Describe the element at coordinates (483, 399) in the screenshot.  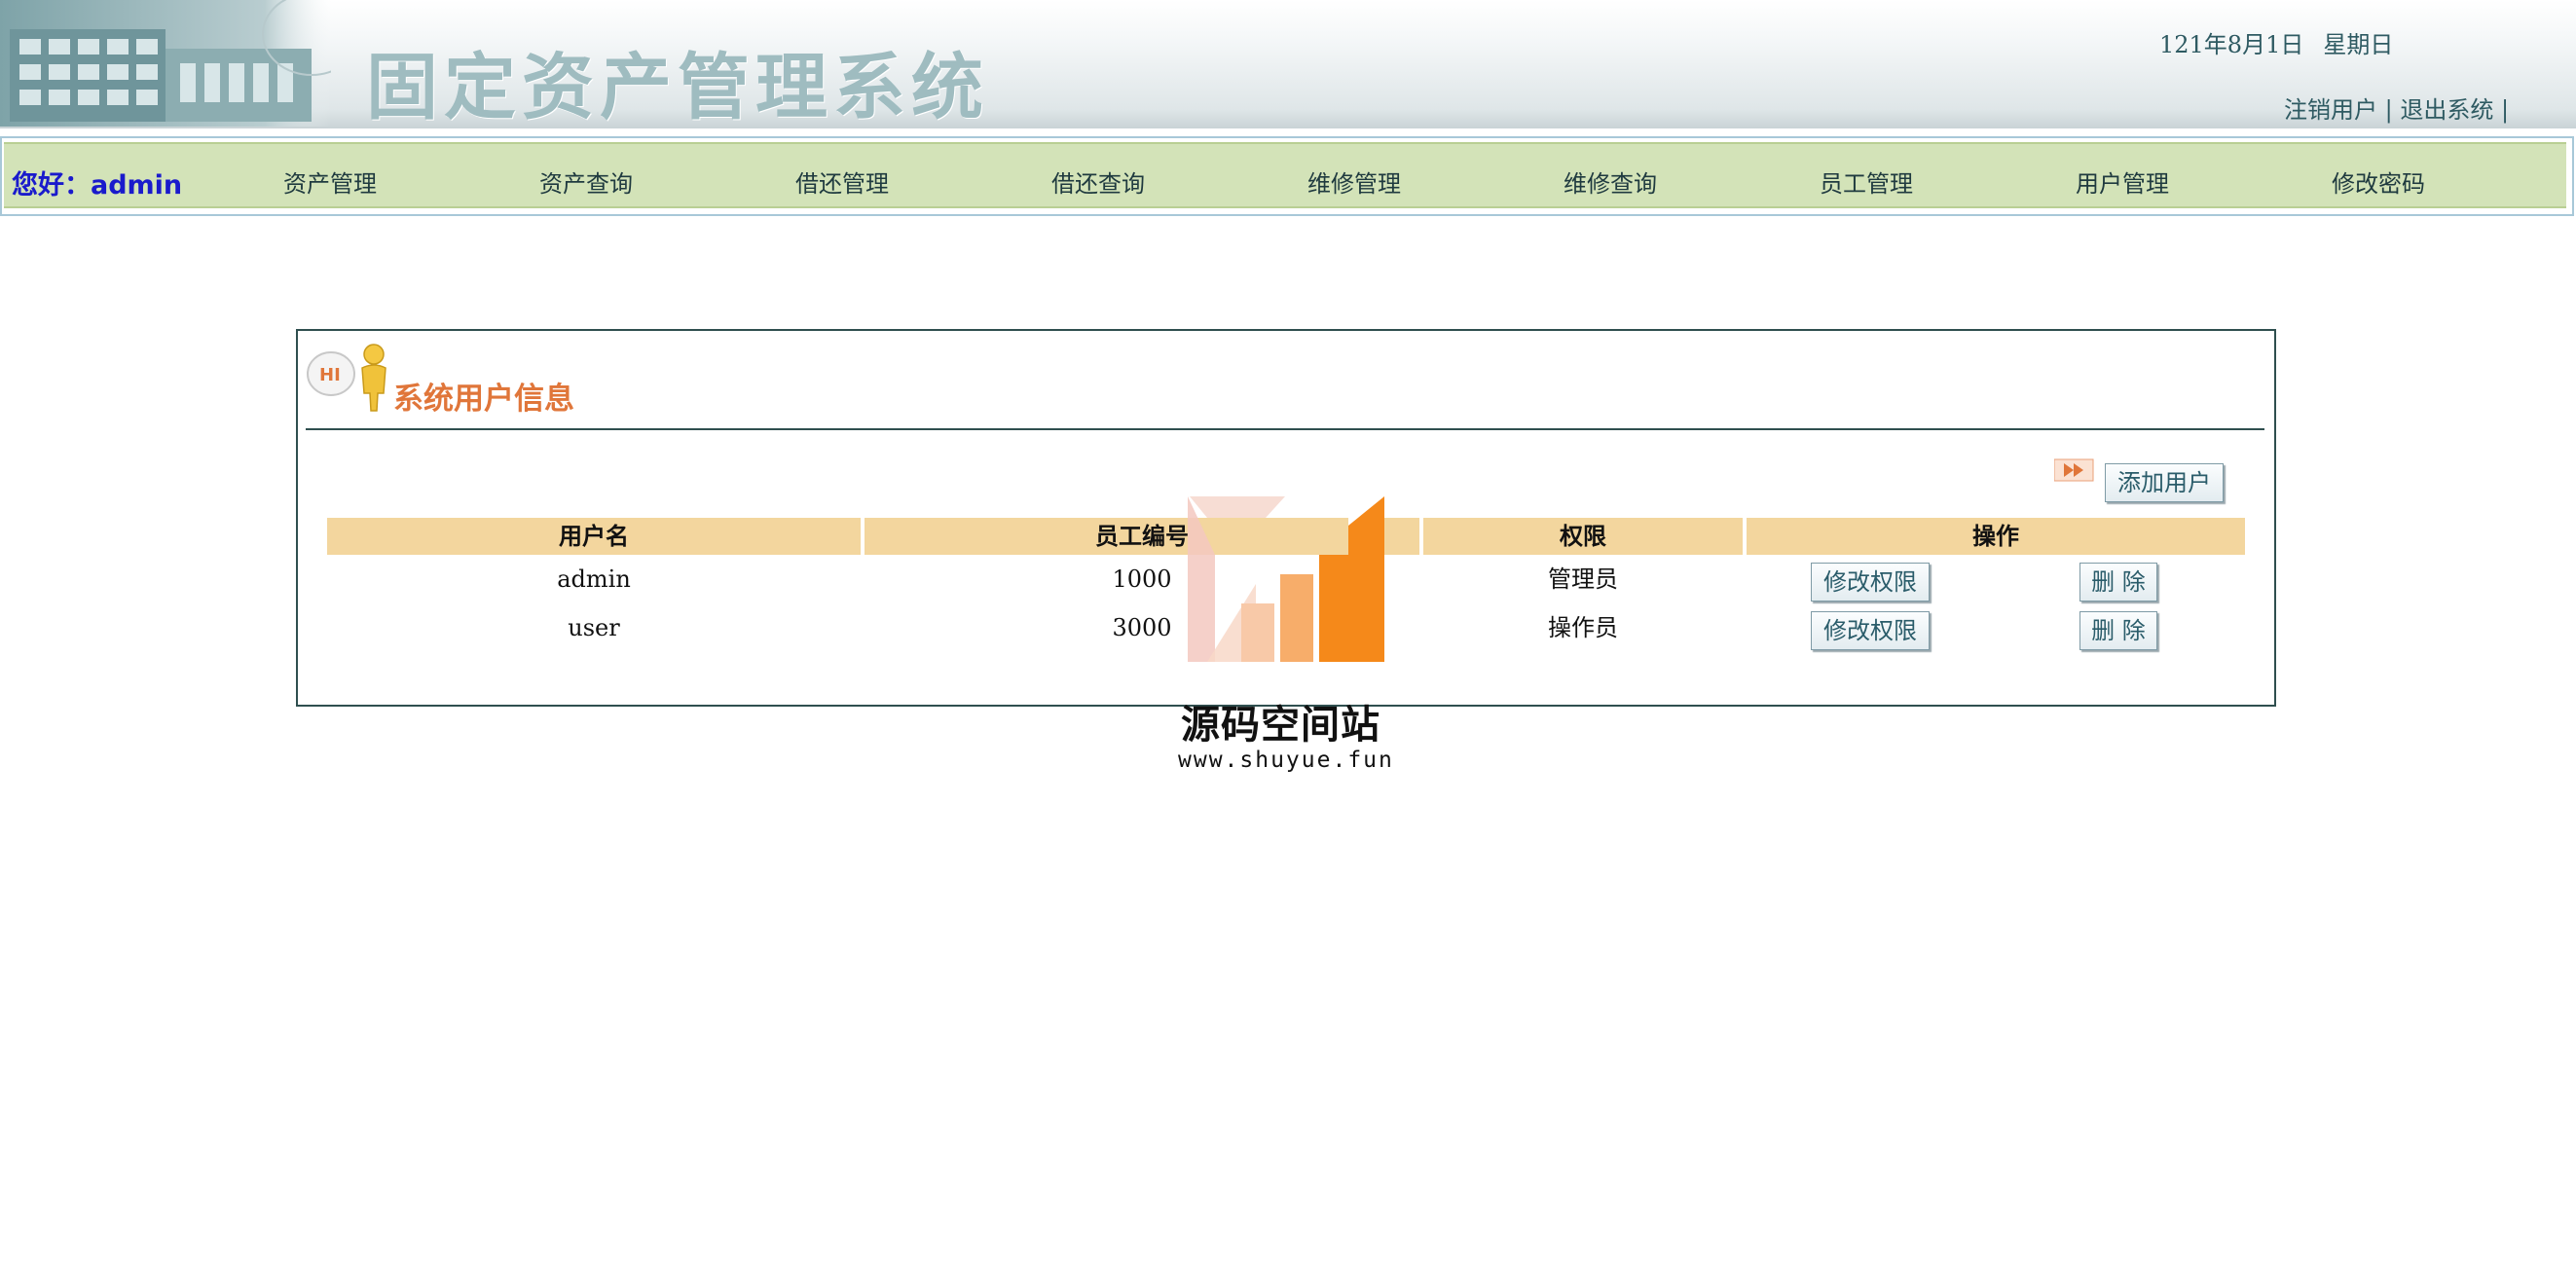
I see `panel-title: 系统用户信息` at that location.